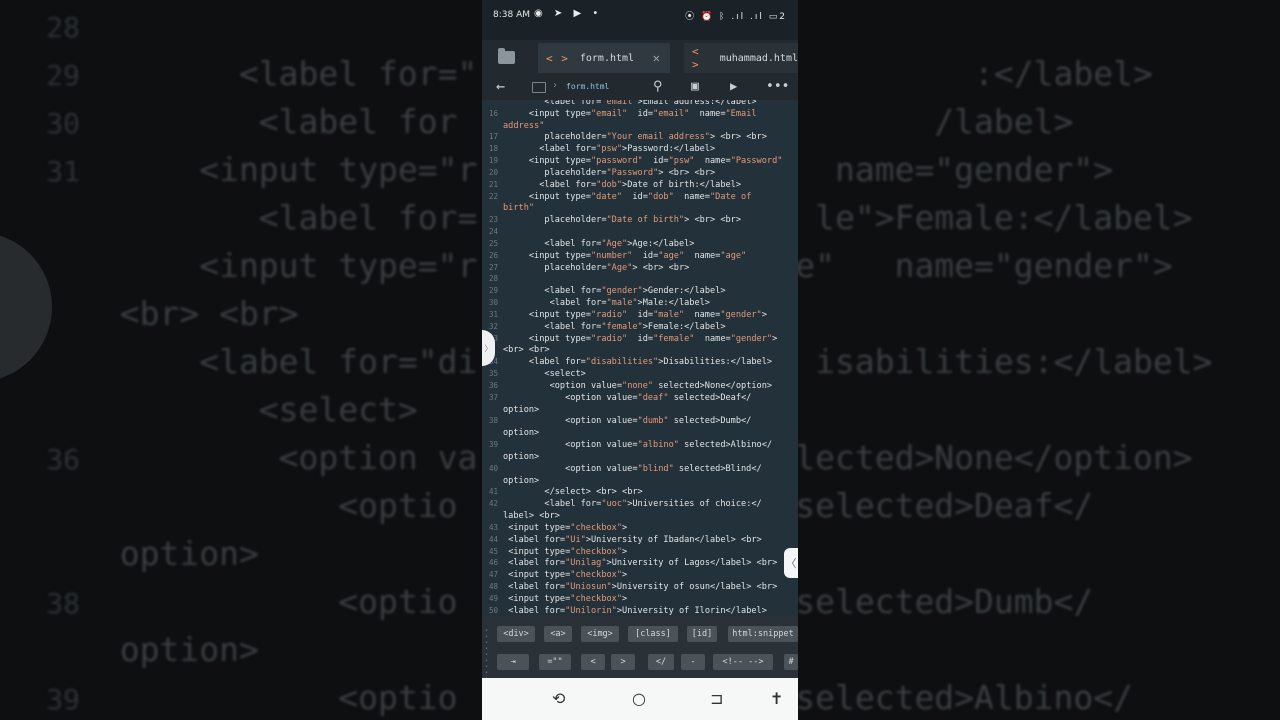  I want to click on symbol-key: <, so click(593, 662).